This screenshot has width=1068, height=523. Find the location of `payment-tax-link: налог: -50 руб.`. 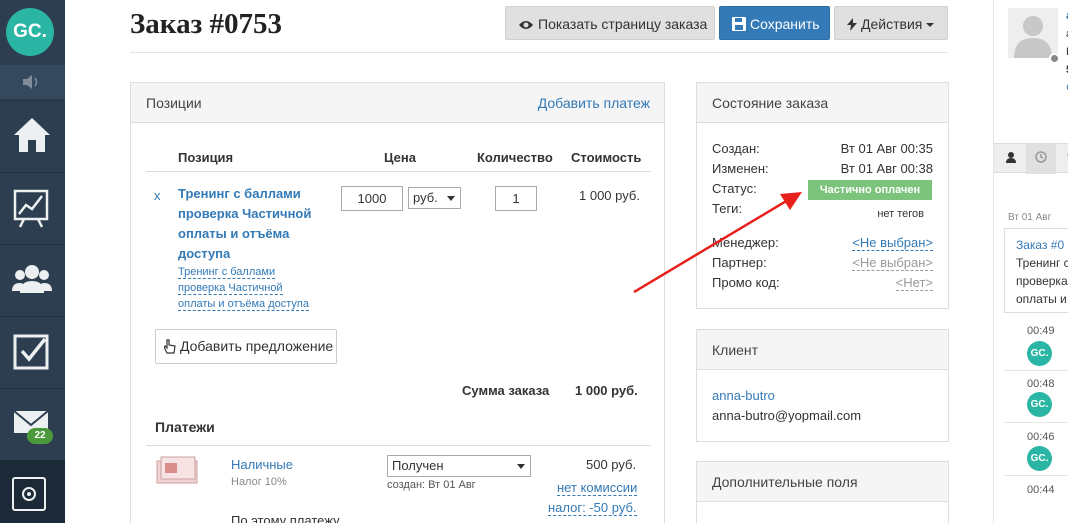

payment-tax-link: налог: -50 руб. is located at coordinates (592, 508).